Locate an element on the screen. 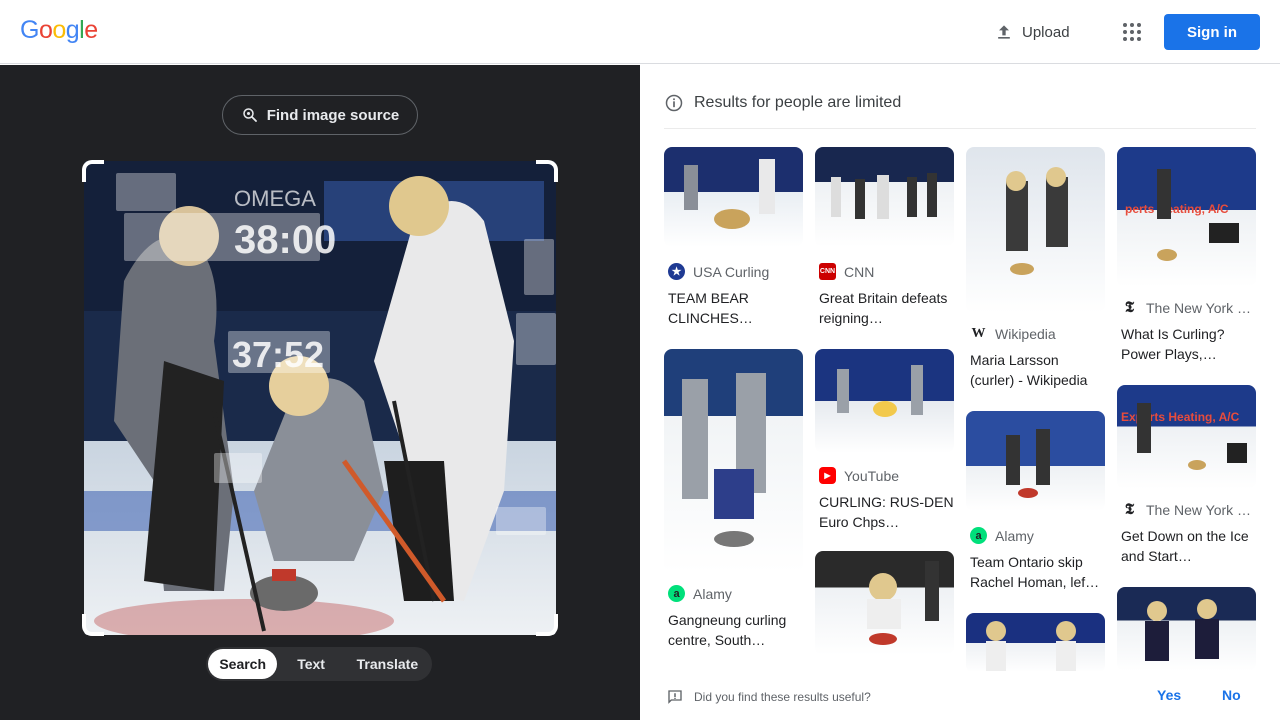  usa-curling-favicon: ★ is located at coordinates (676, 271).